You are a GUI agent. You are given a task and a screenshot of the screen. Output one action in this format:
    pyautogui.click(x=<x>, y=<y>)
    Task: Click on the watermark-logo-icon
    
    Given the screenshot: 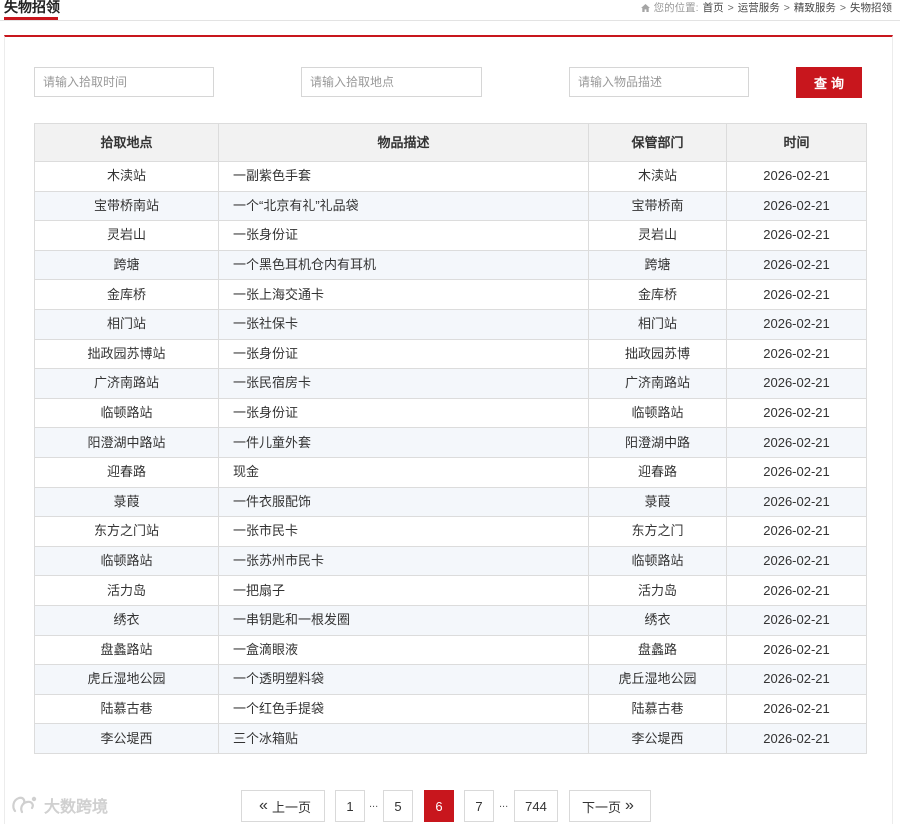 What is the action you would take?
    pyautogui.click(x=24, y=805)
    